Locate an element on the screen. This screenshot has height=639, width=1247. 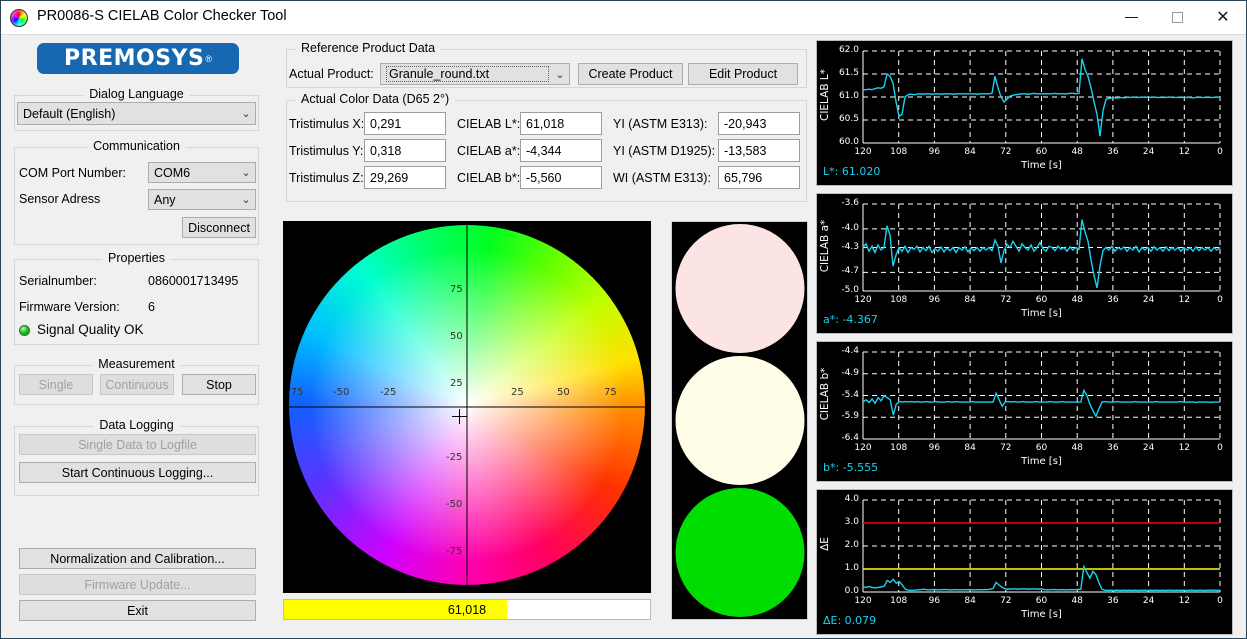
tristimulus-x-field: 0,291 is located at coordinates (405, 123).